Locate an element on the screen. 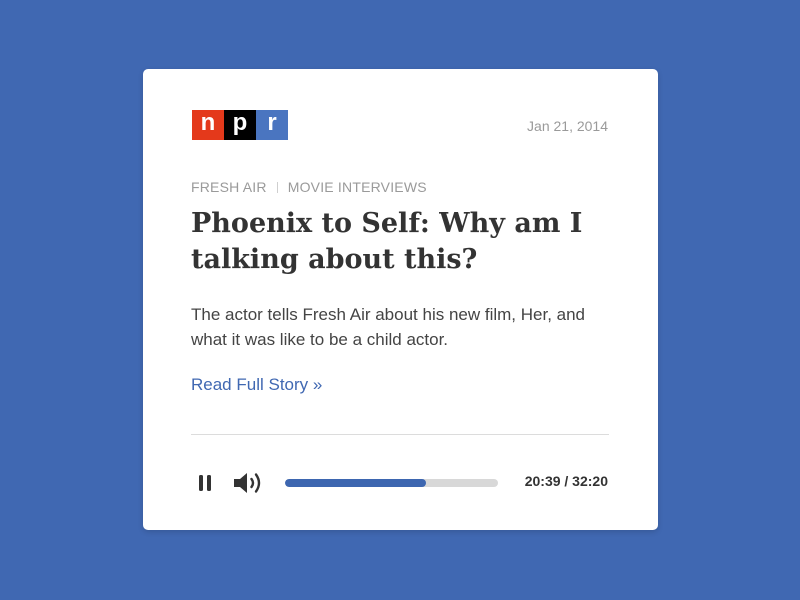 Image resolution: width=800 pixels, height=600 pixels. divider is located at coordinates (400, 434).